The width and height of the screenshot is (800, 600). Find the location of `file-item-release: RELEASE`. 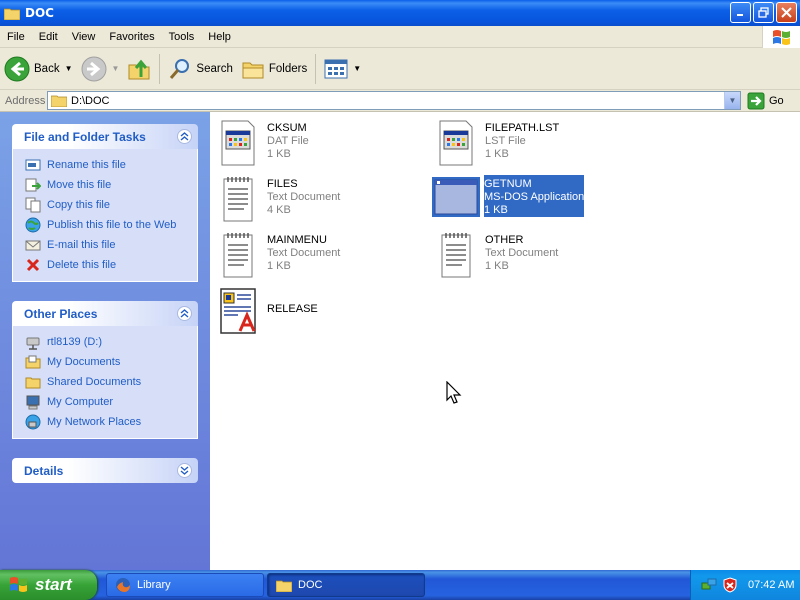

file-item-release: RELEASE is located at coordinates (318, 313).